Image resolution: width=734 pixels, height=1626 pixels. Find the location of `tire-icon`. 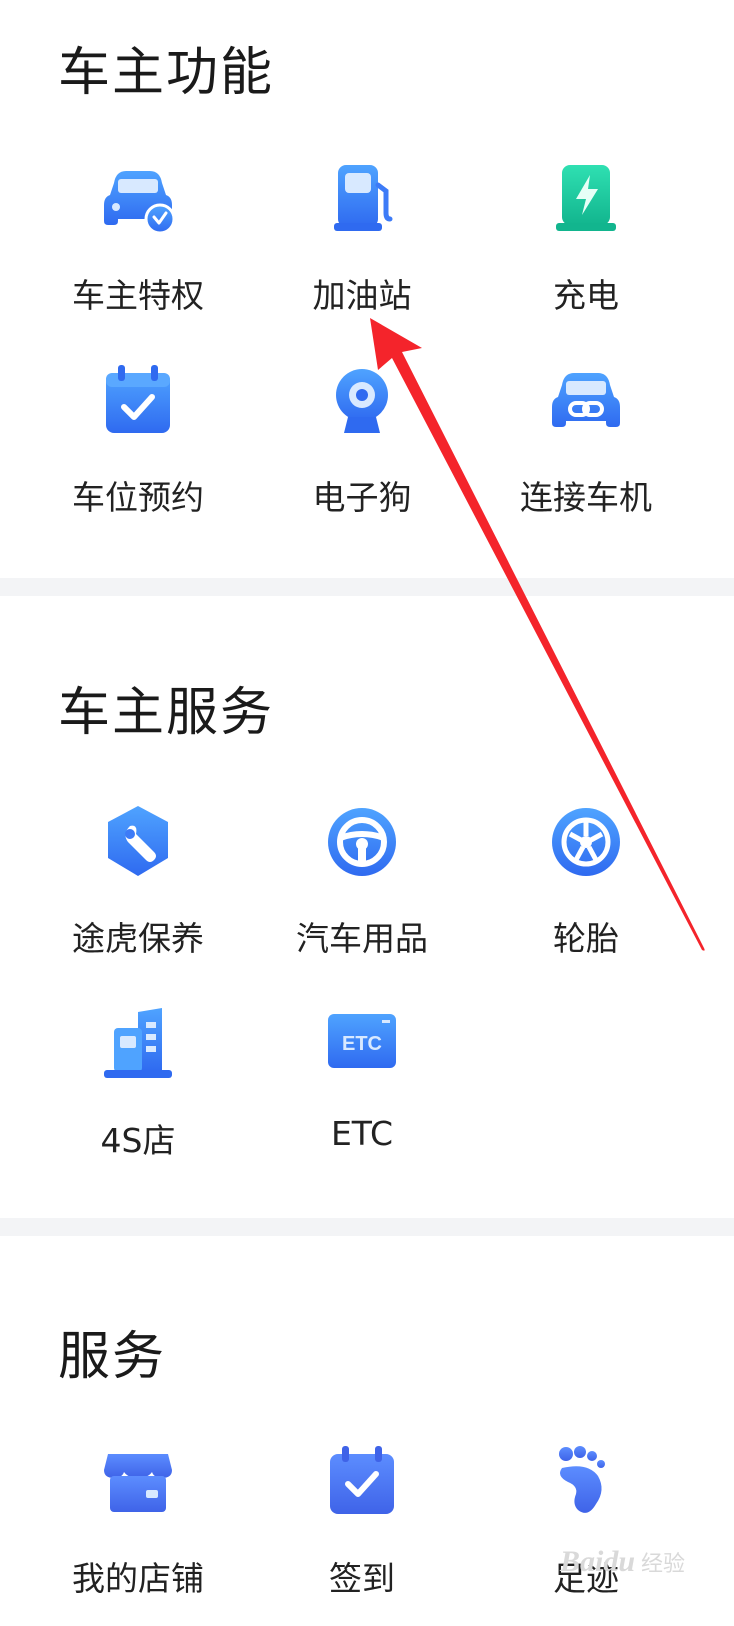

tire-icon is located at coordinates (586, 842).